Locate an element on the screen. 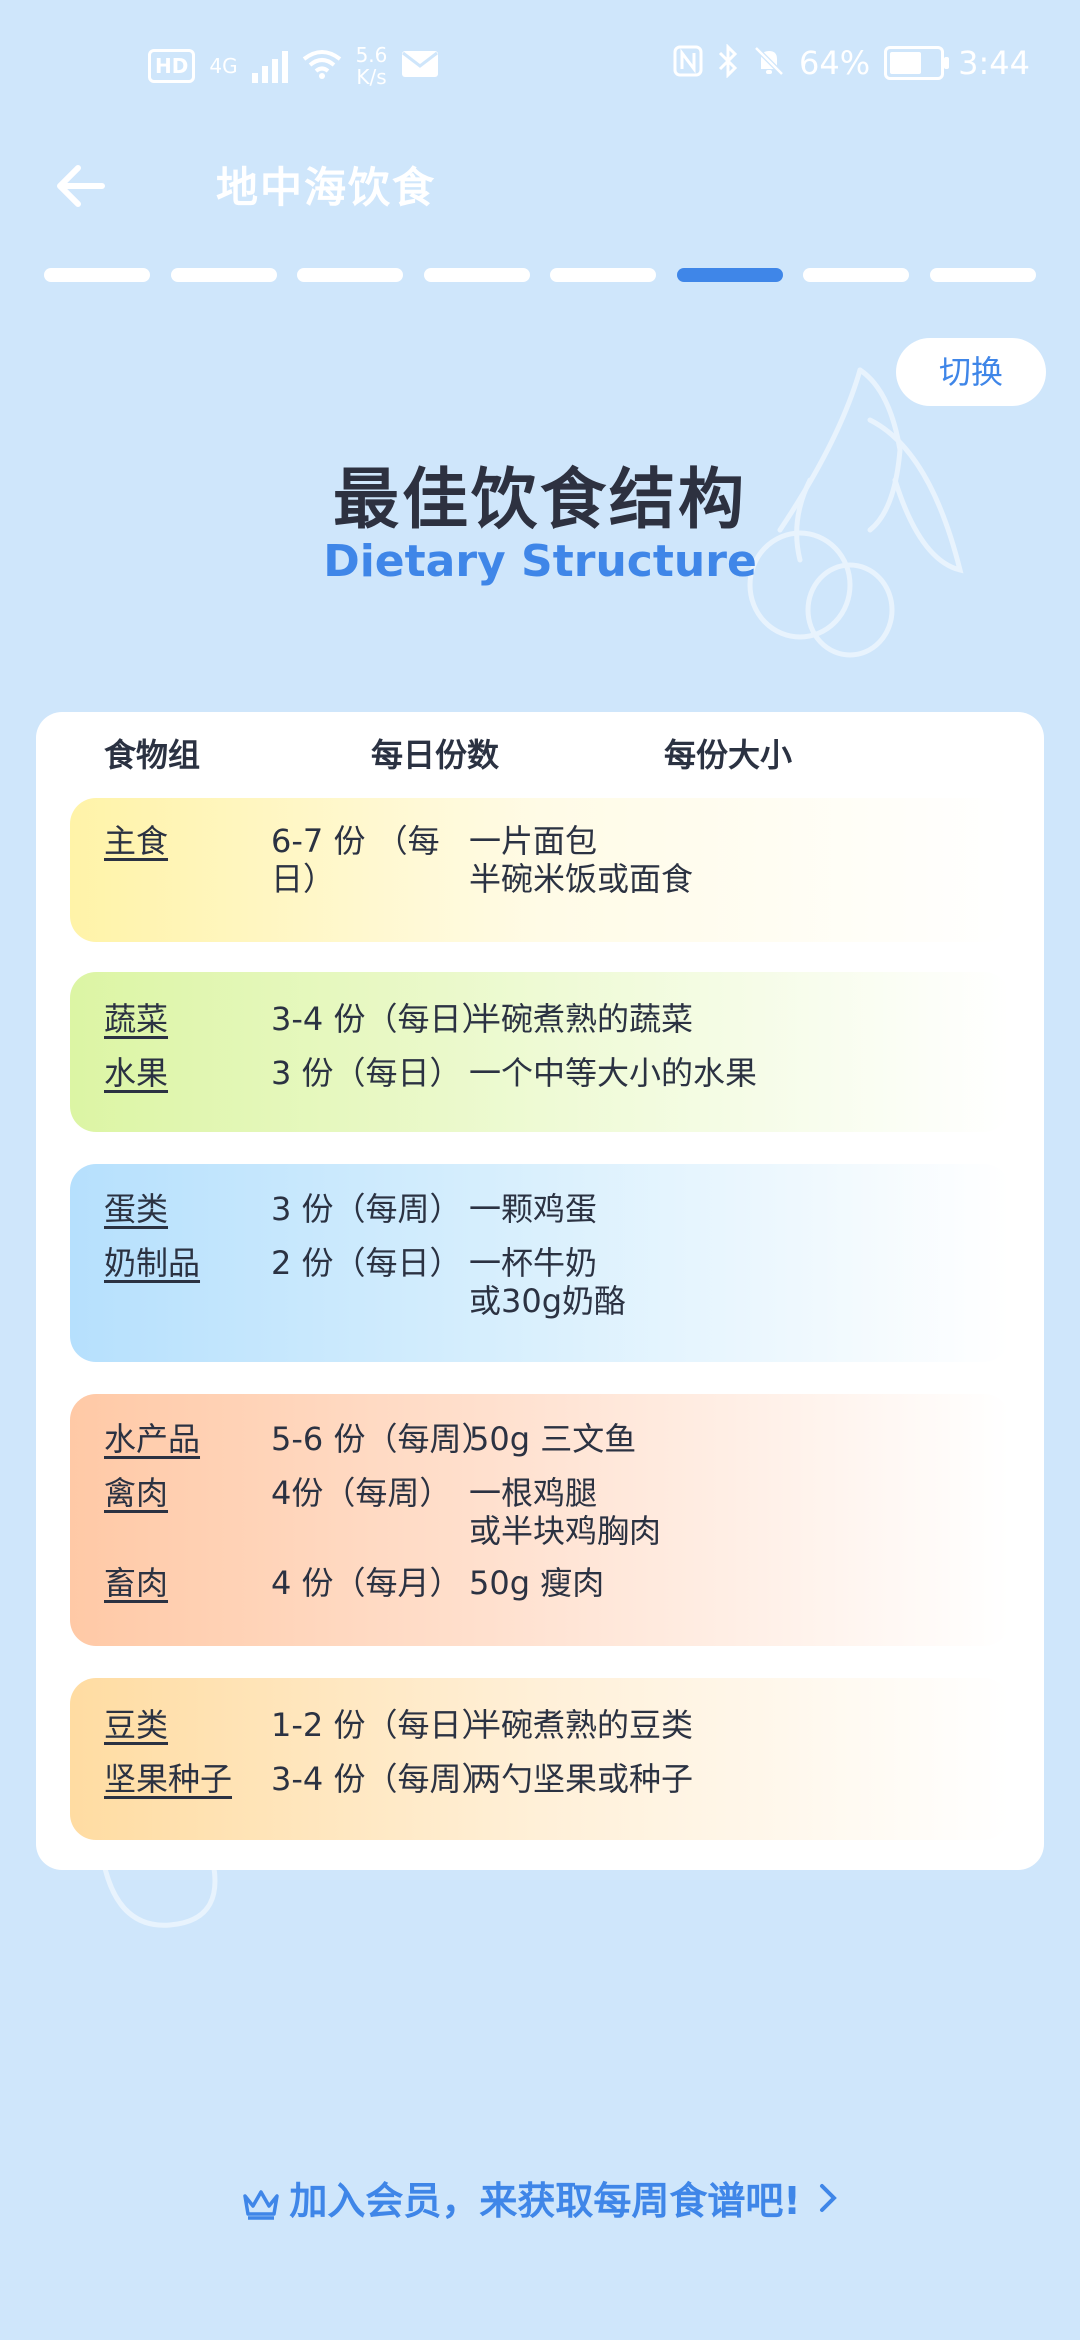  food-name: 蔬菜 is located at coordinates (136, 1019).